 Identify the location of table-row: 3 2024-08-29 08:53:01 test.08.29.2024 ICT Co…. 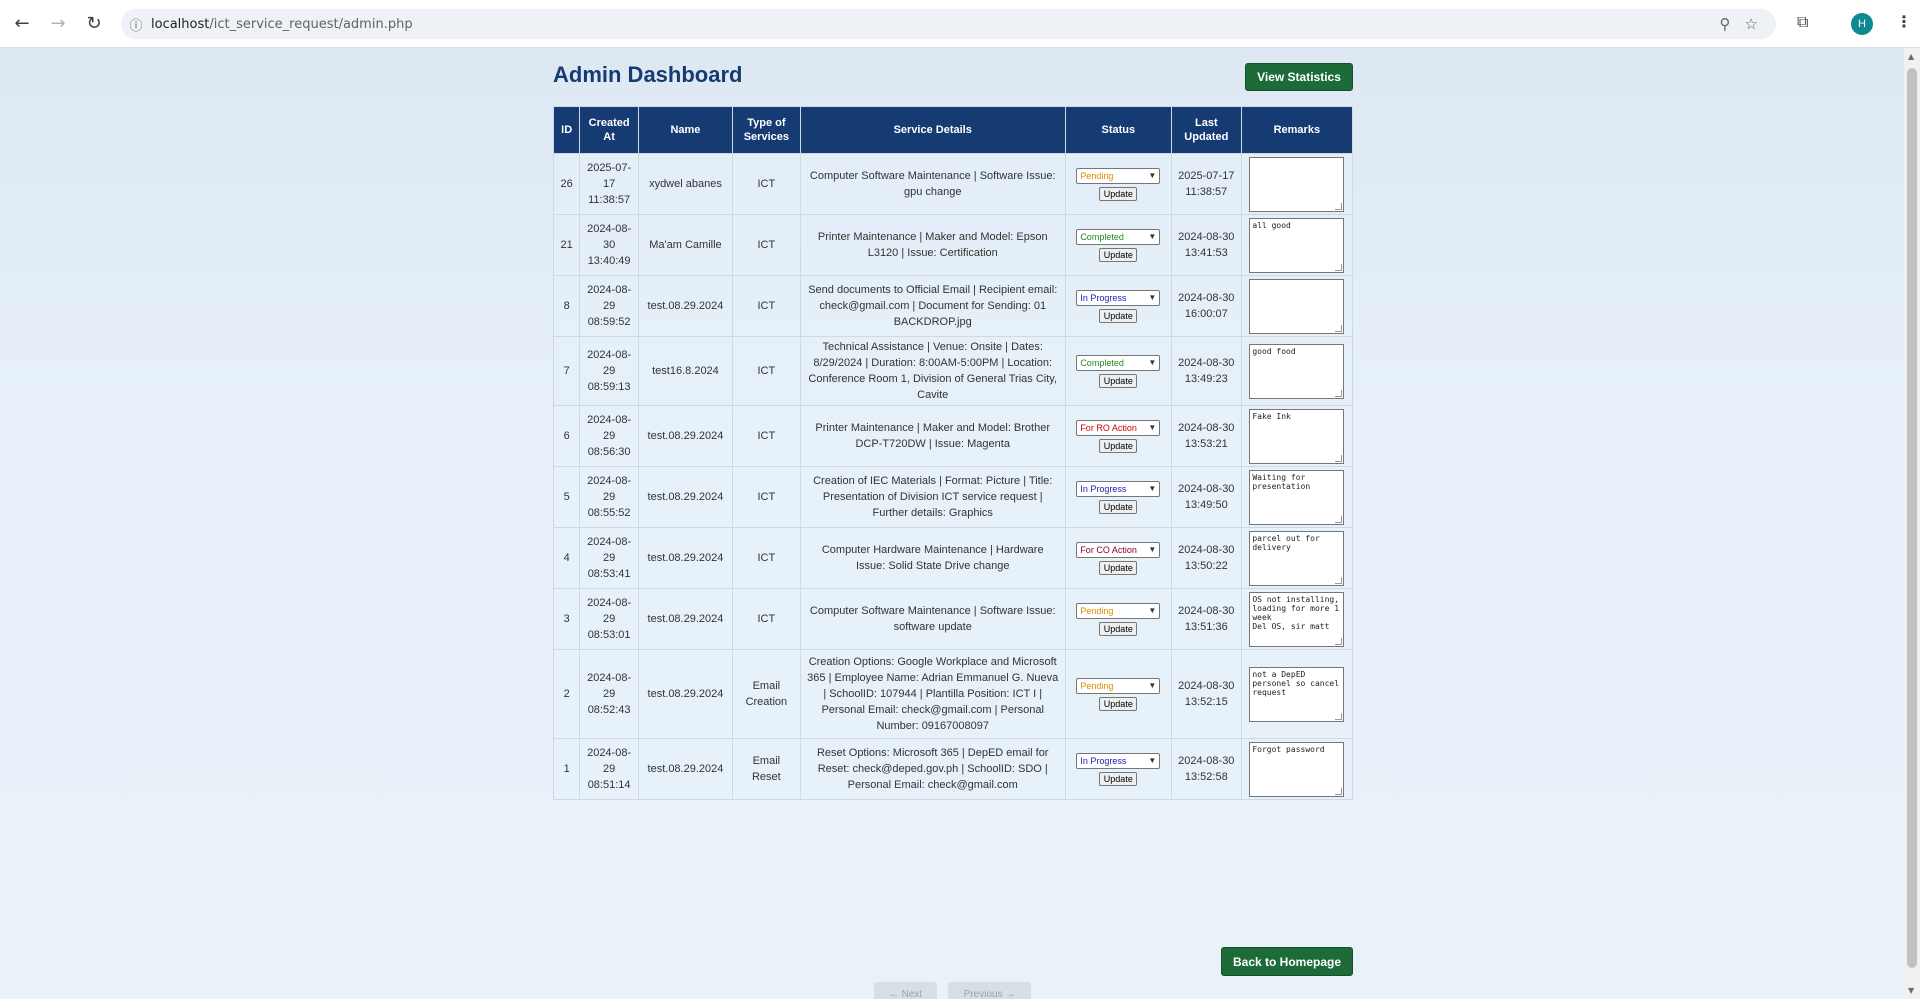
(953, 619).